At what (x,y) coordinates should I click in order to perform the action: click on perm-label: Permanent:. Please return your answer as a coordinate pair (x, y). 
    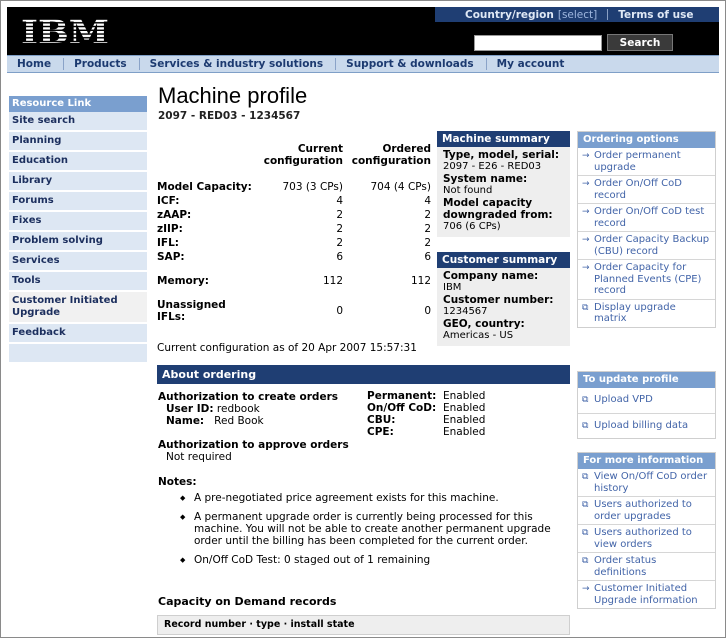
    Looking at the image, I should click on (402, 396).